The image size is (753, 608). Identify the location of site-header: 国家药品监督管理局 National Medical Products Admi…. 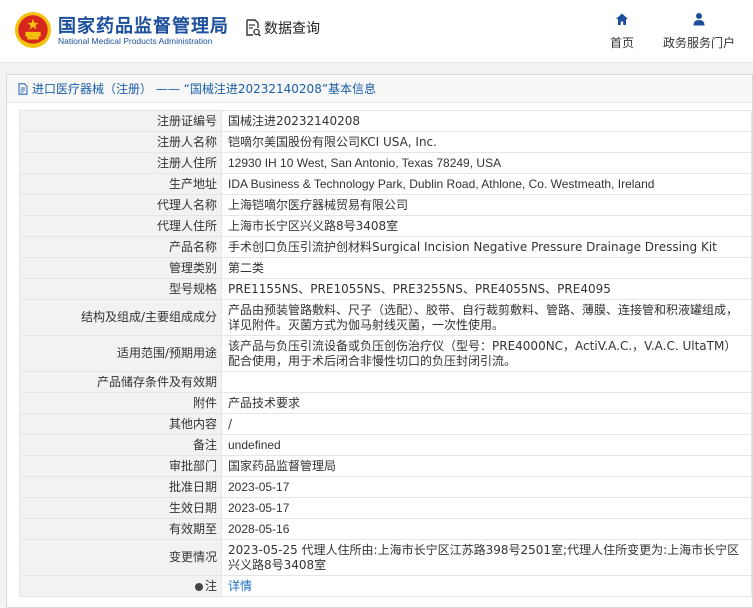
(376, 31).